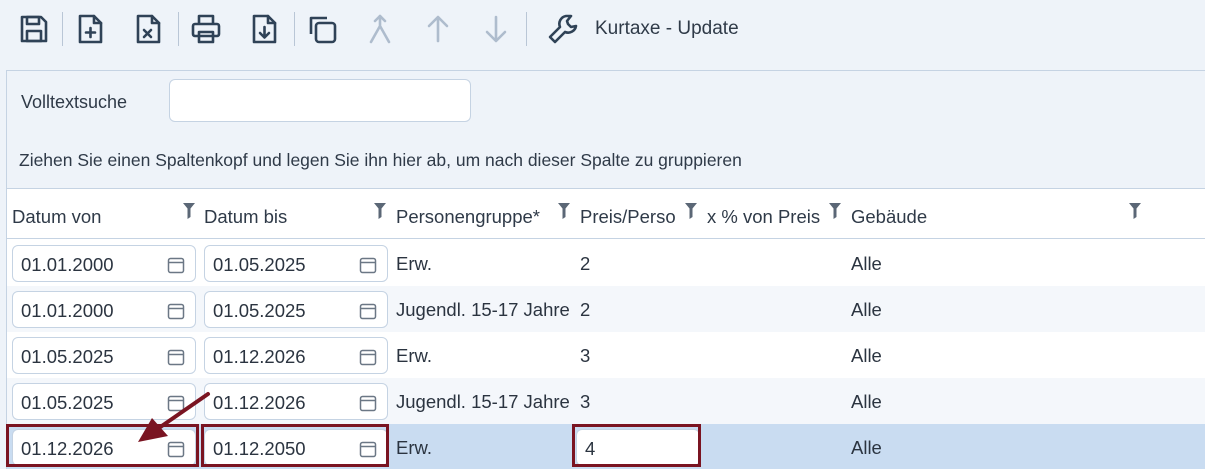 The height and width of the screenshot is (469, 1205). Describe the element at coordinates (322, 29) in the screenshot. I see `copy-icon` at that location.